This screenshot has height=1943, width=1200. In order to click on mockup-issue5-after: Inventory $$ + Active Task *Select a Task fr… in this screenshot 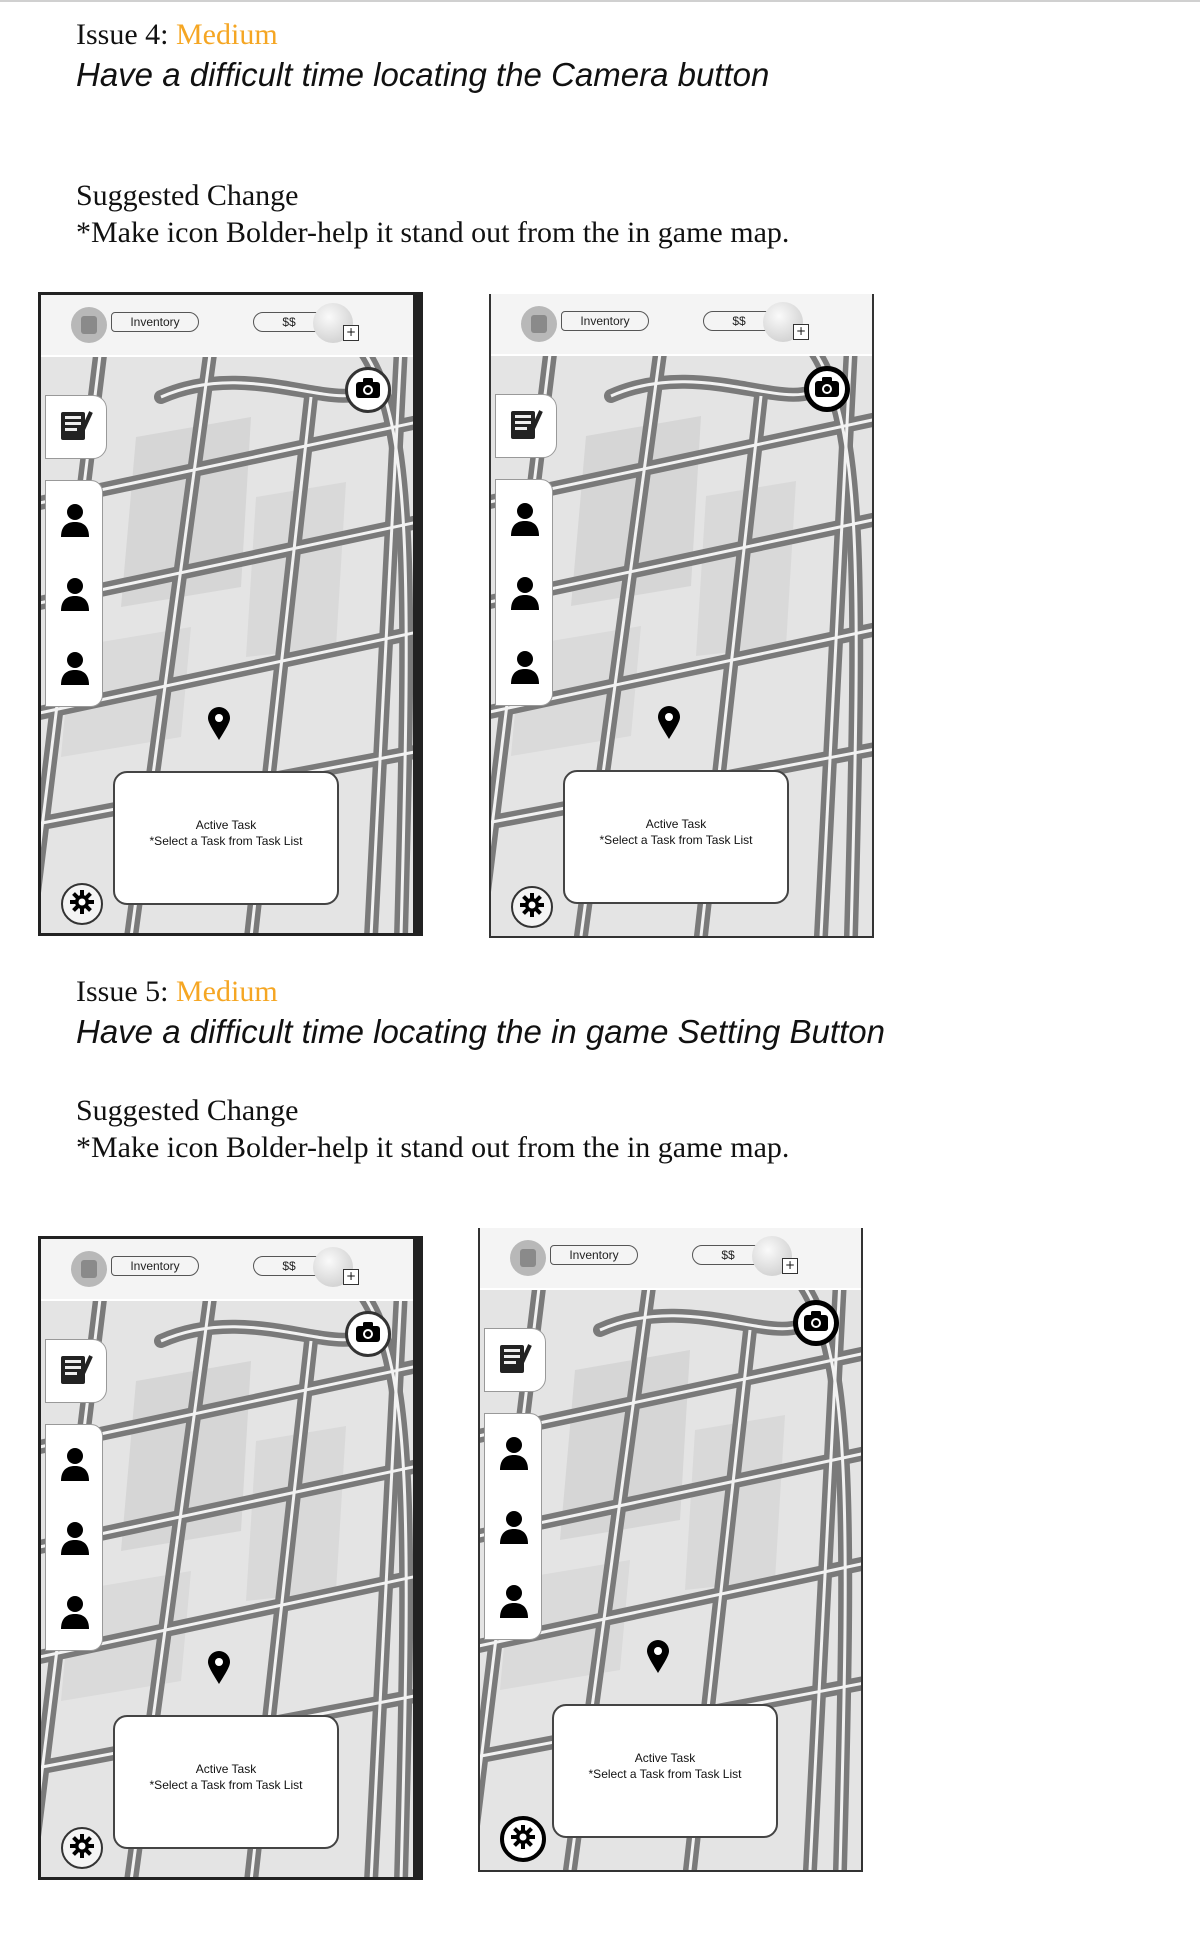, I will do `click(670, 1550)`.